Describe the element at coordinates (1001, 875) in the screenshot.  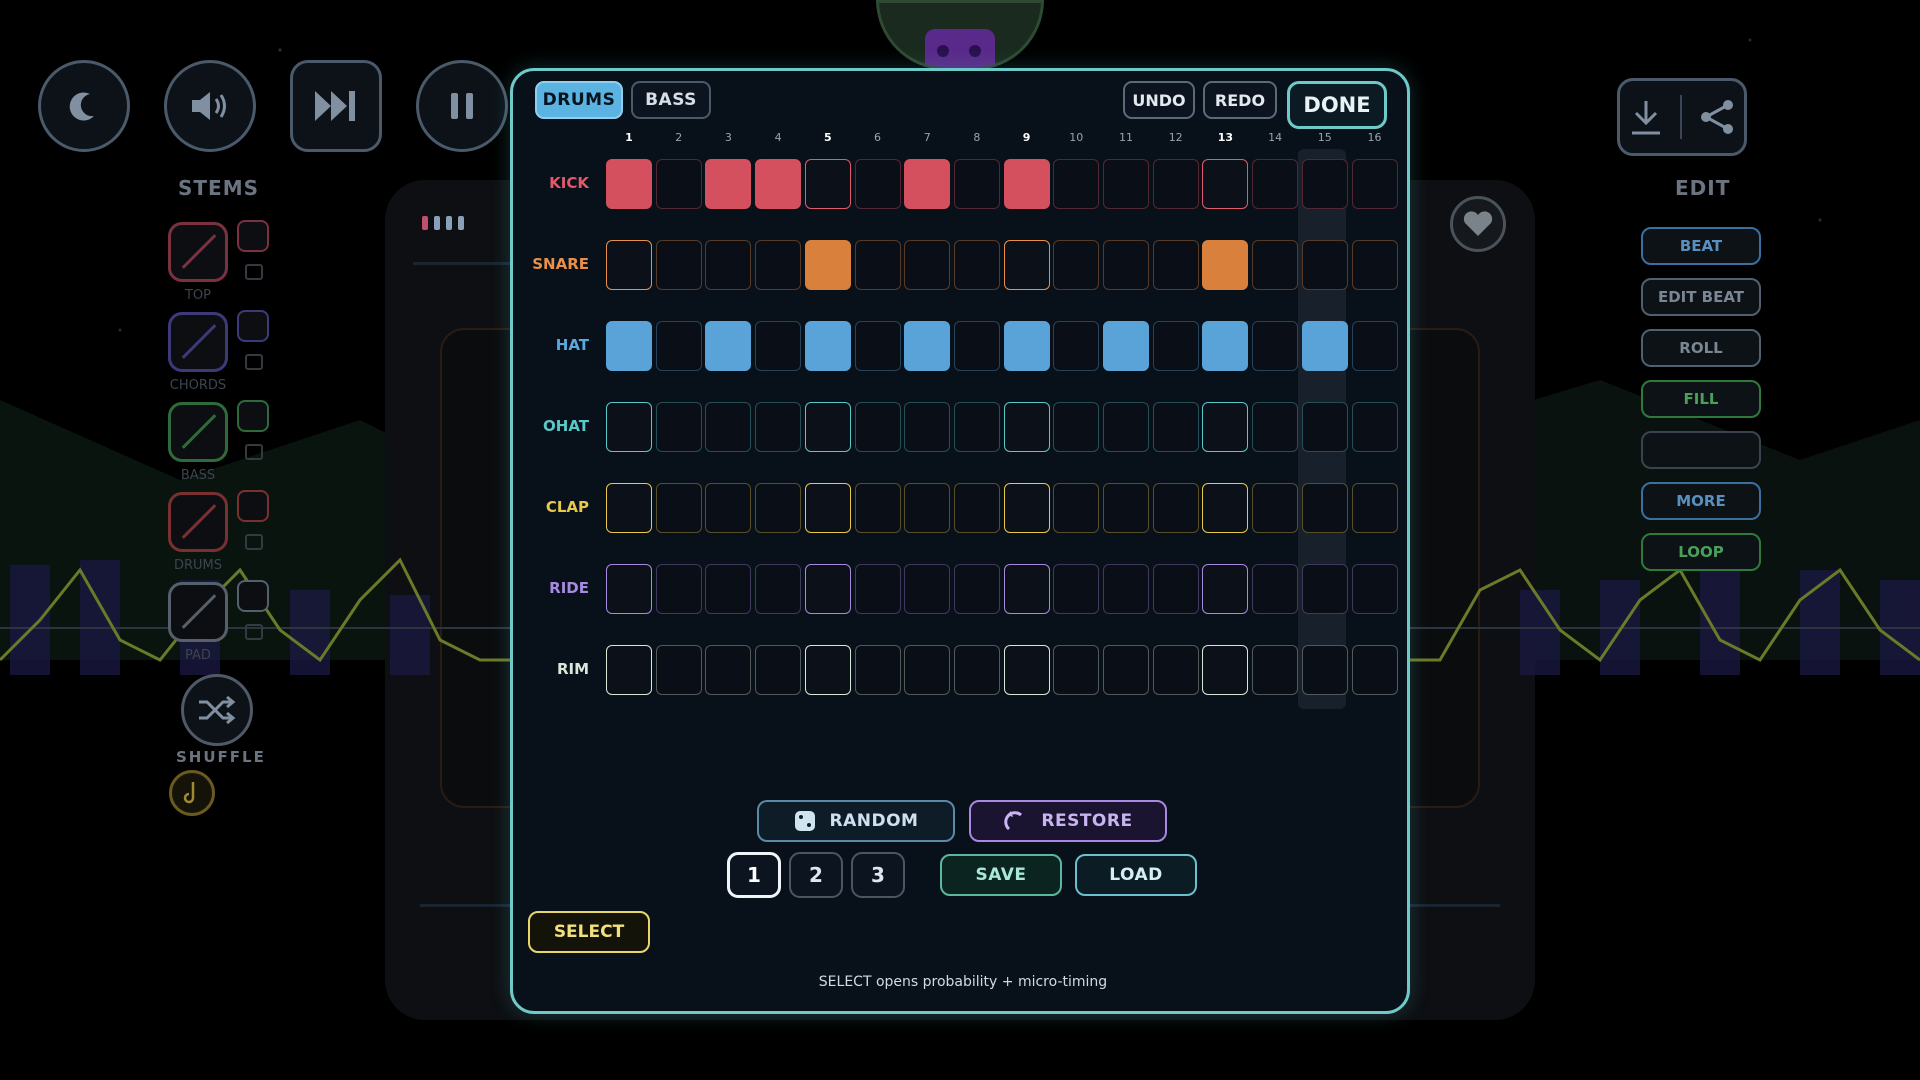
I see `save-button: SAVE` at that location.